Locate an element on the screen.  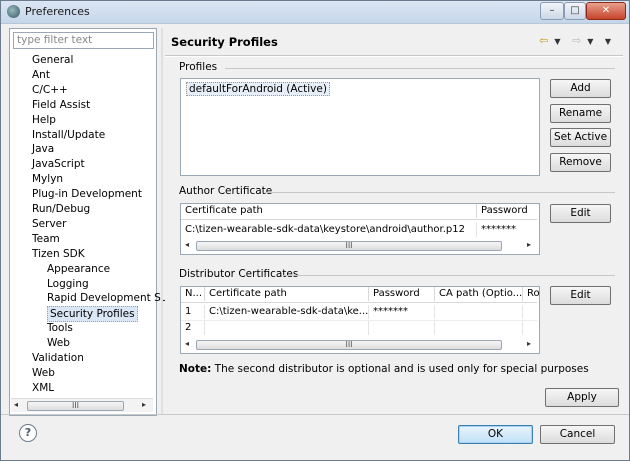
distributor-table-scrollbar: ◂ III ▸ is located at coordinates (359, 344).